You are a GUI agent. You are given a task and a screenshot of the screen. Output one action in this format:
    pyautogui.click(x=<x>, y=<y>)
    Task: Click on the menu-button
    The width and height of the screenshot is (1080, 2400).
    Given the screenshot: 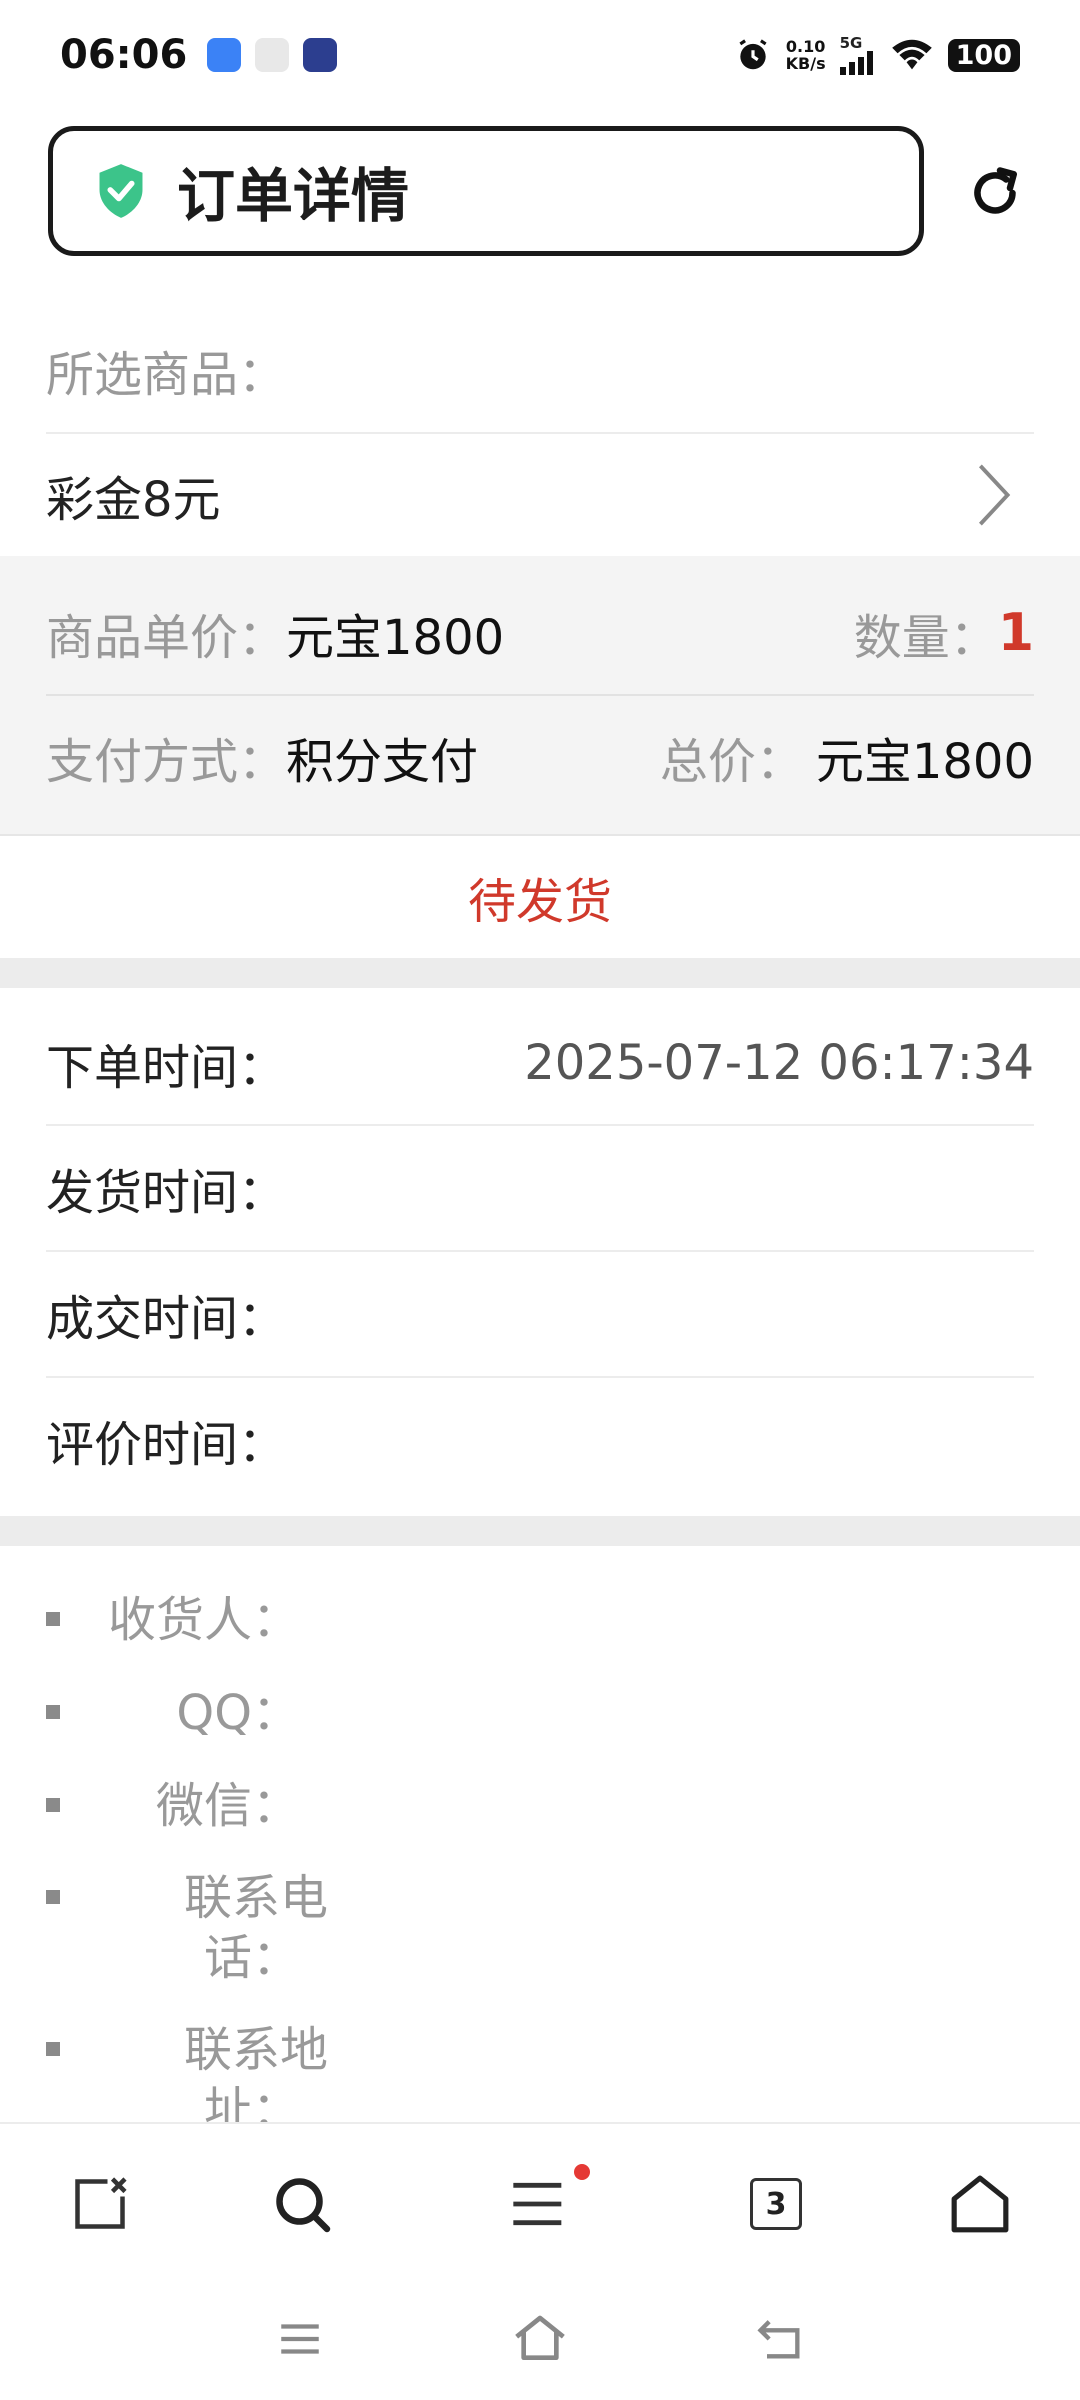 What is the action you would take?
    pyautogui.click(x=545, y=2204)
    